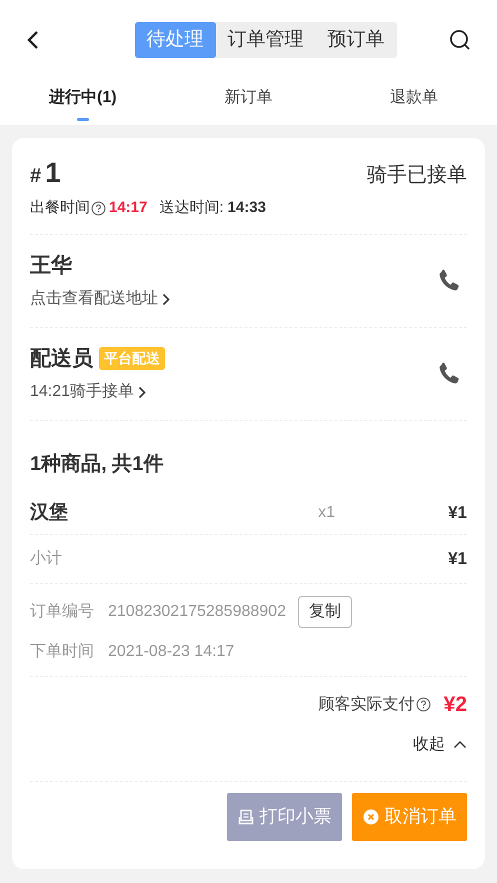  Describe the element at coordinates (62, 612) in the screenshot. I see `order-number-label: 订单编号` at that location.